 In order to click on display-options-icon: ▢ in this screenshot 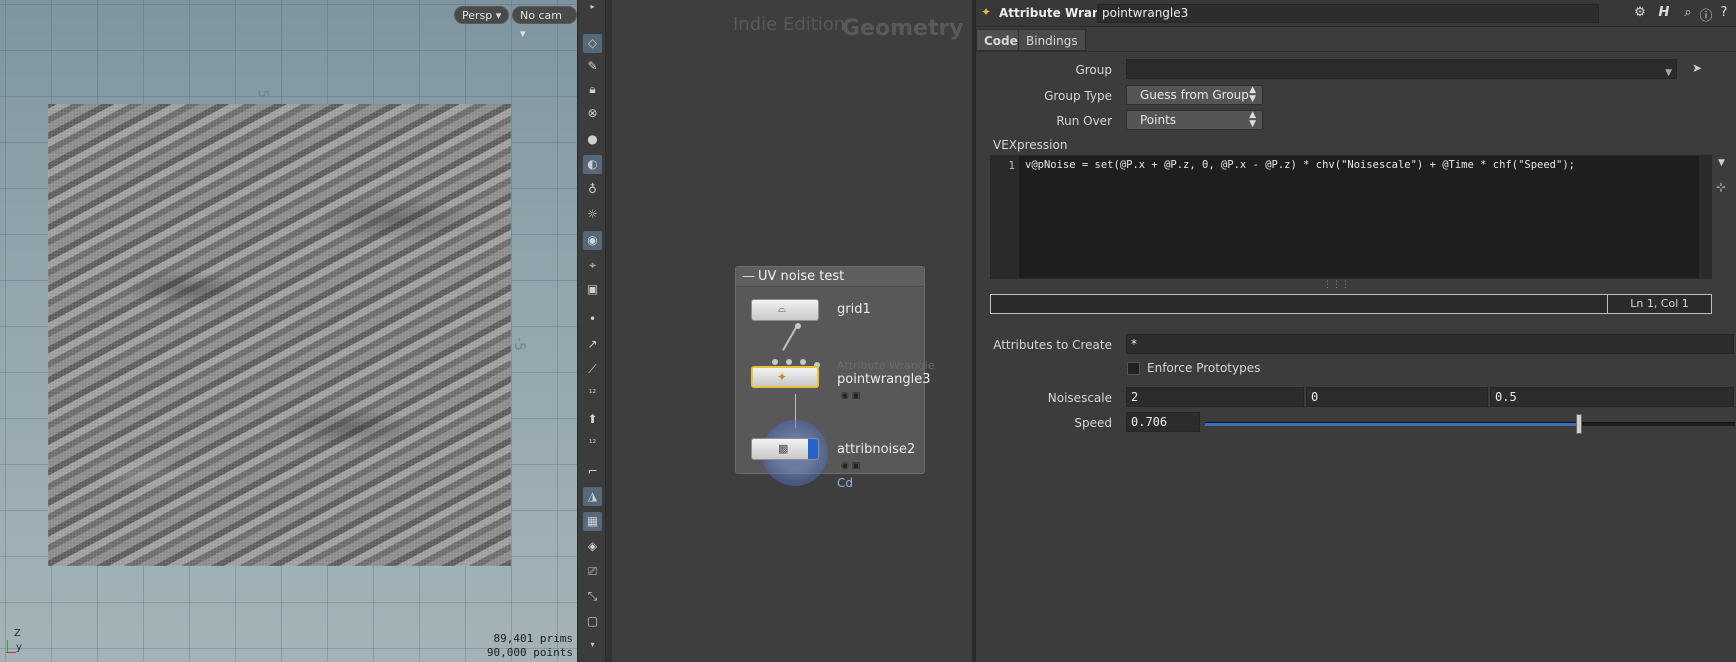, I will do `click(592, 621)`.